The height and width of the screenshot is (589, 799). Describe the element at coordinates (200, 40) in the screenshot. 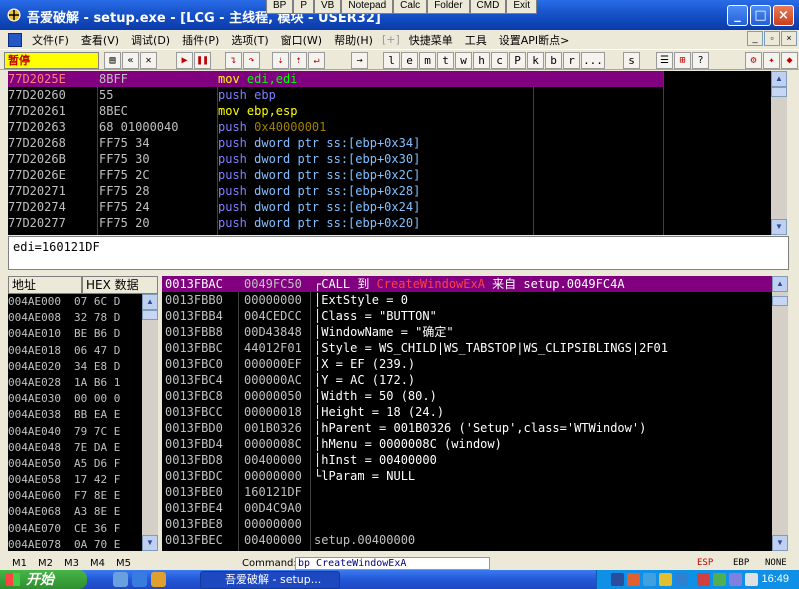

I see `menu-plugins: 插件(P)` at that location.